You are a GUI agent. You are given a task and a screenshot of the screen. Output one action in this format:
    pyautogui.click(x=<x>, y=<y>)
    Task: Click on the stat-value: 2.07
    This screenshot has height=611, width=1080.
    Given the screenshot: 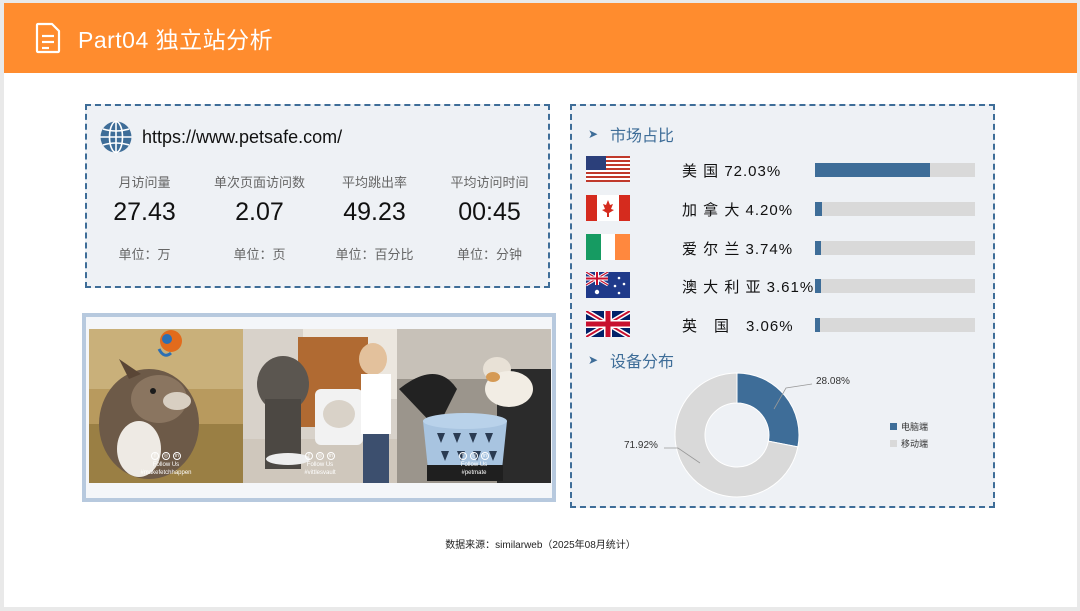 What is the action you would take?
    pyautogui.click(x=259, y=212)
    